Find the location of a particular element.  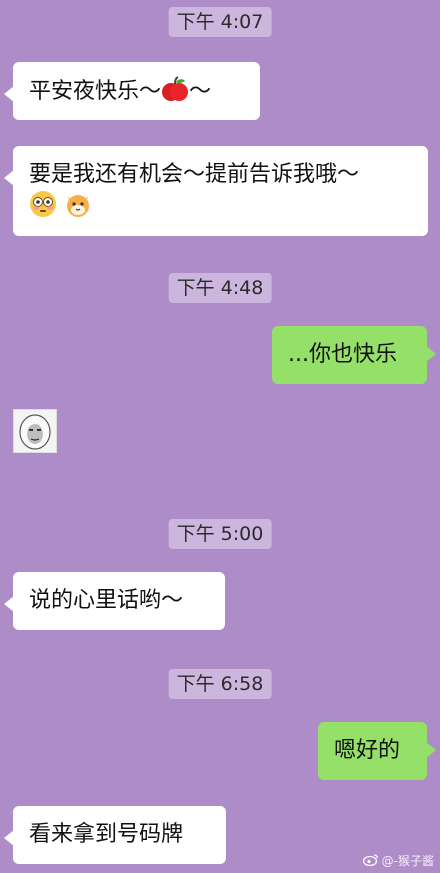

cat-face-emoji-icon is located at coordinates (78, 208).